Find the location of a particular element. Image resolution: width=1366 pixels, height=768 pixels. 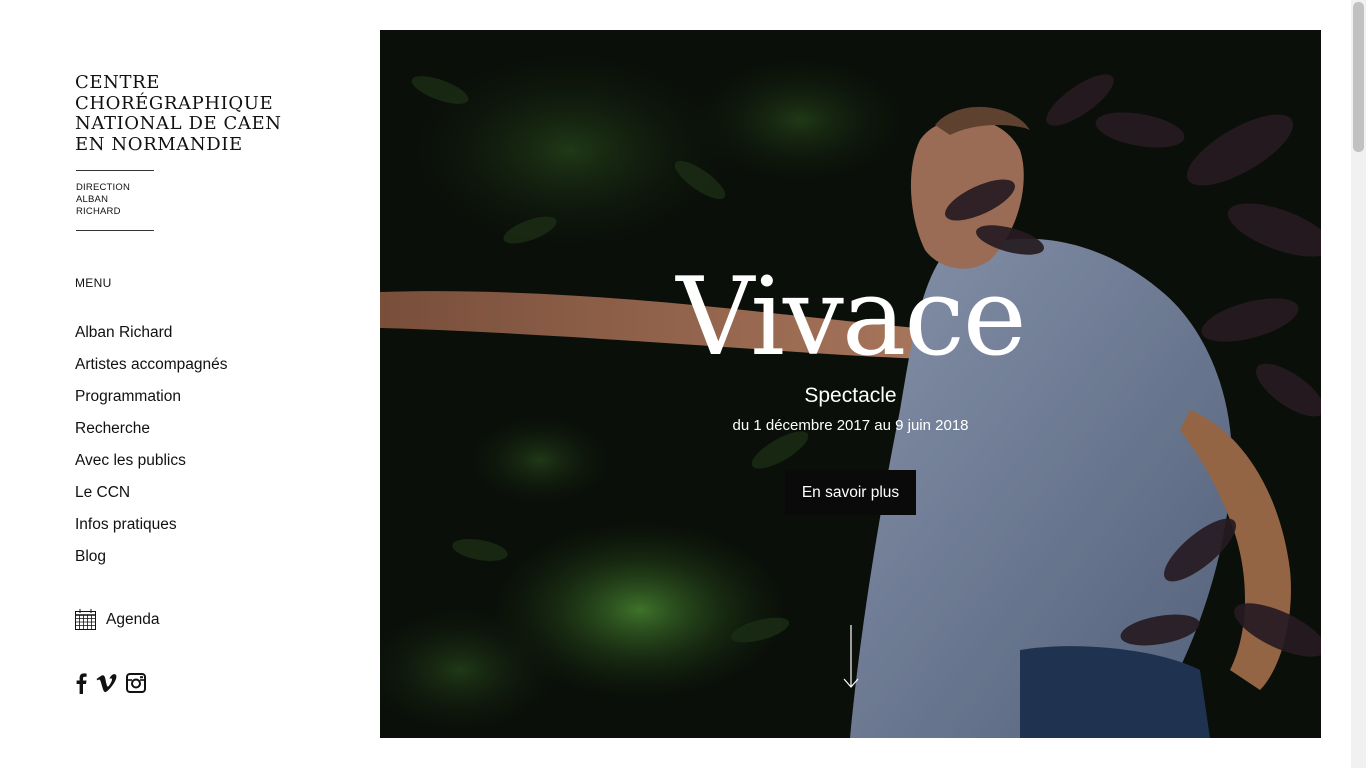

nav-item-artistes-accompagnes: Artistes accompagnés is located at coordinates (151, 370).